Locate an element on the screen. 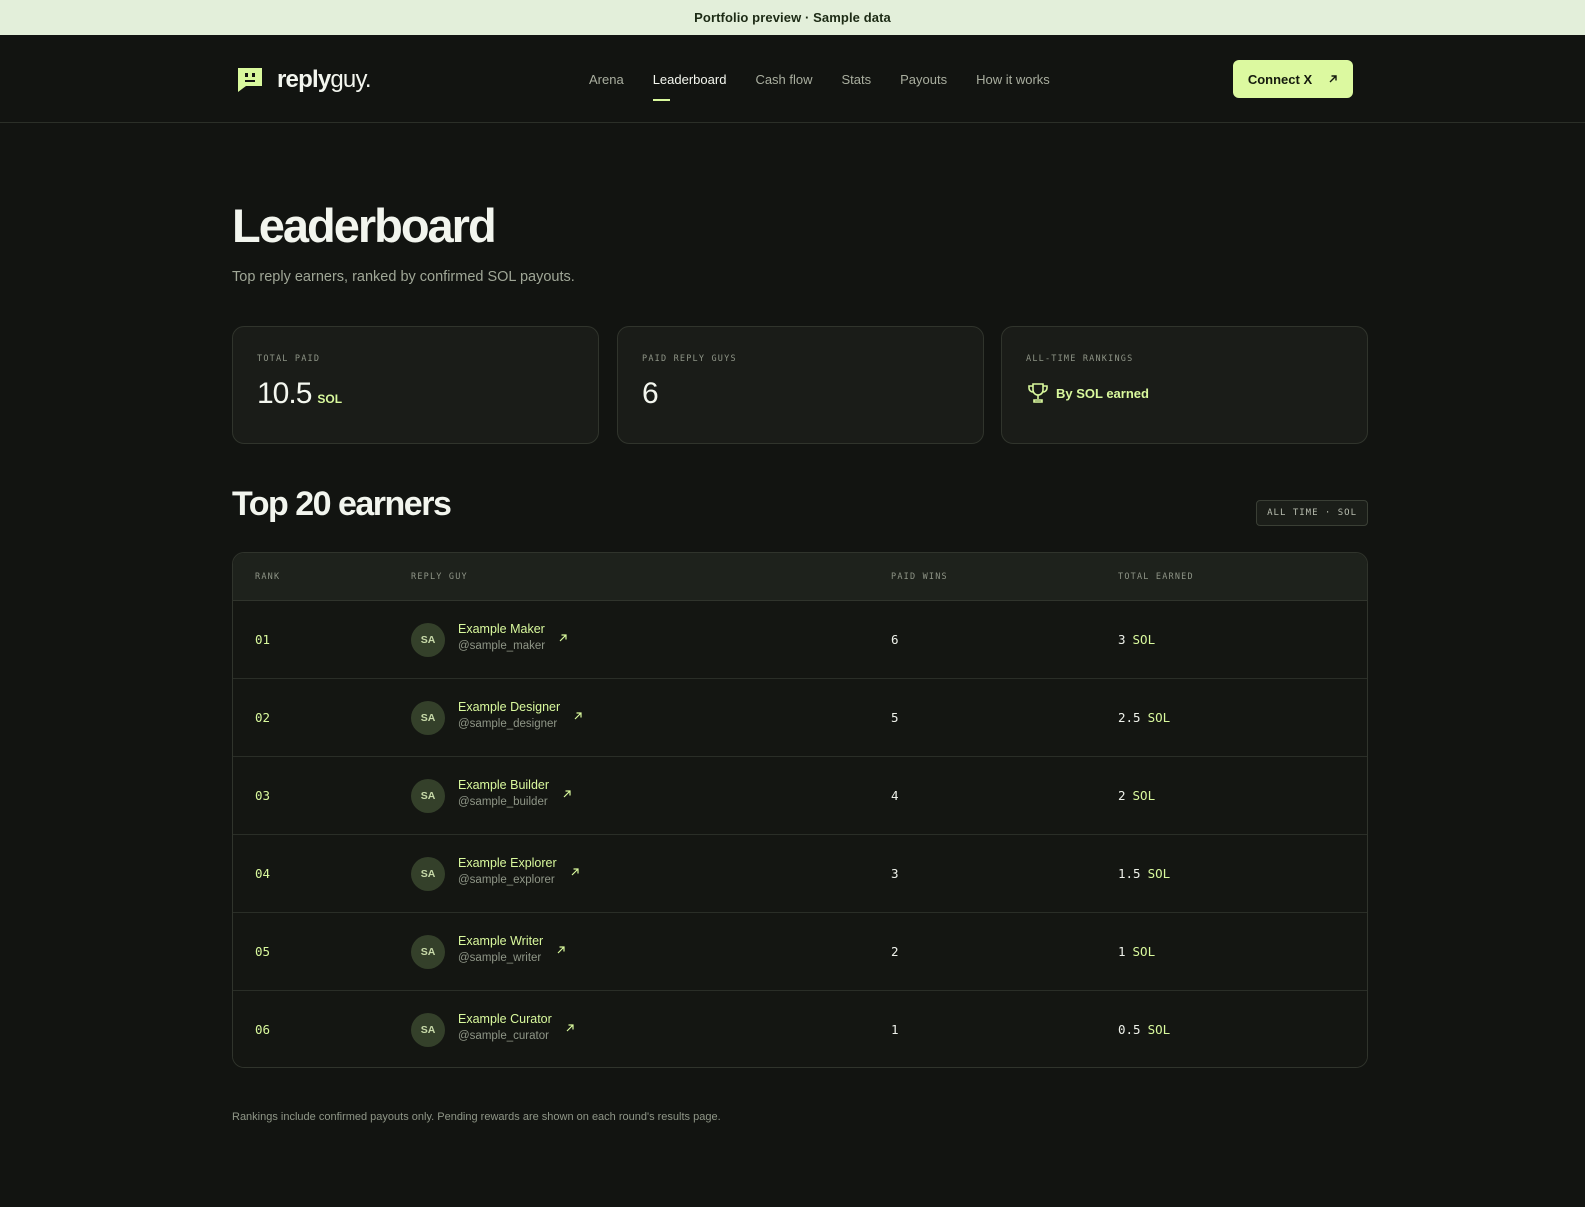 Image resolution: width=1585 pixels, height=1207 pixels. nav-item-how-it-works: How it works is located at coordinates (1013, 79).